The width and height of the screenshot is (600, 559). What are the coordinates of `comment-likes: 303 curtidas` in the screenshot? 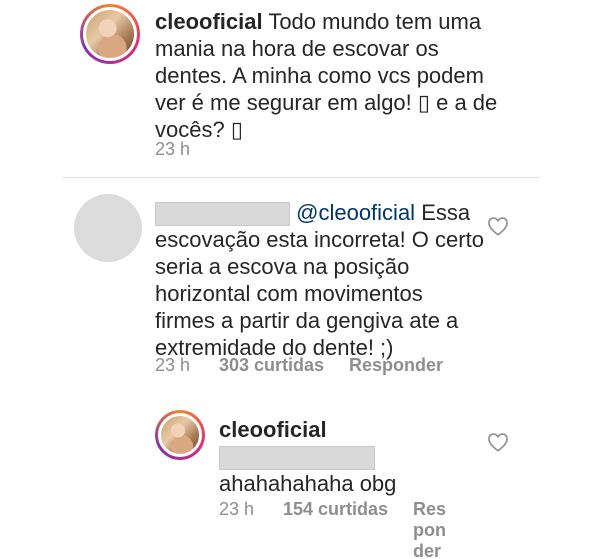 It's located at (271, 365).